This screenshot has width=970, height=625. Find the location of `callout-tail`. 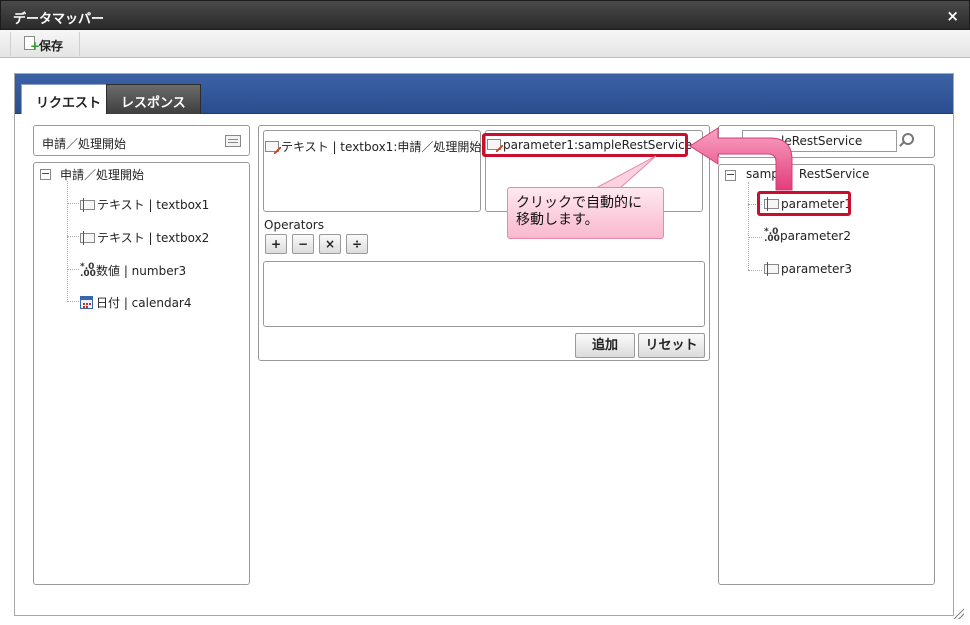

callout-tail is located at coordinates (626, 172).